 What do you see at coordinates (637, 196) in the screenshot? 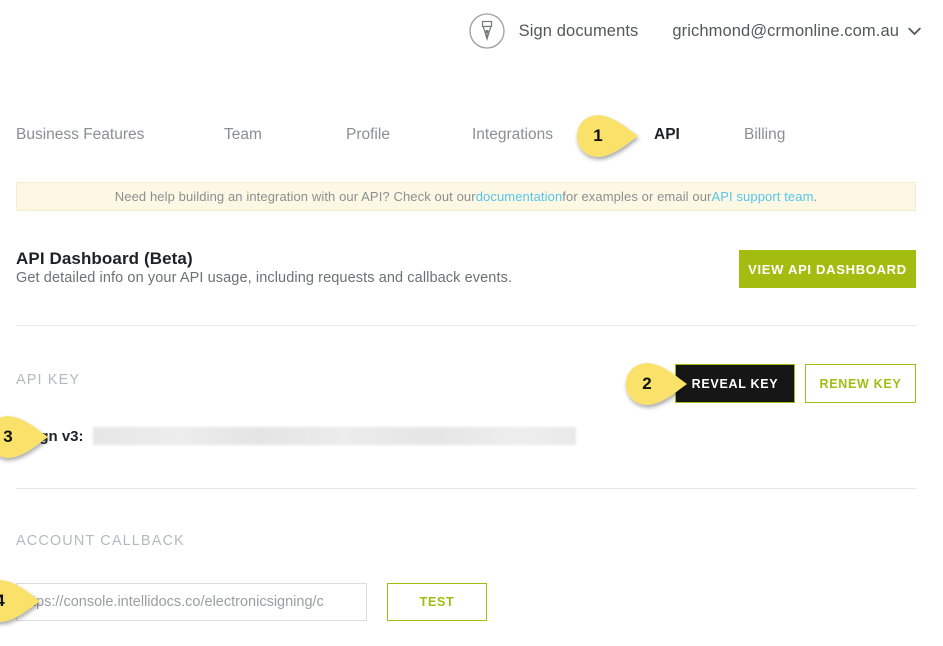
I see `banner-text-2: for examples or email our` at bounding box center [637, 196].